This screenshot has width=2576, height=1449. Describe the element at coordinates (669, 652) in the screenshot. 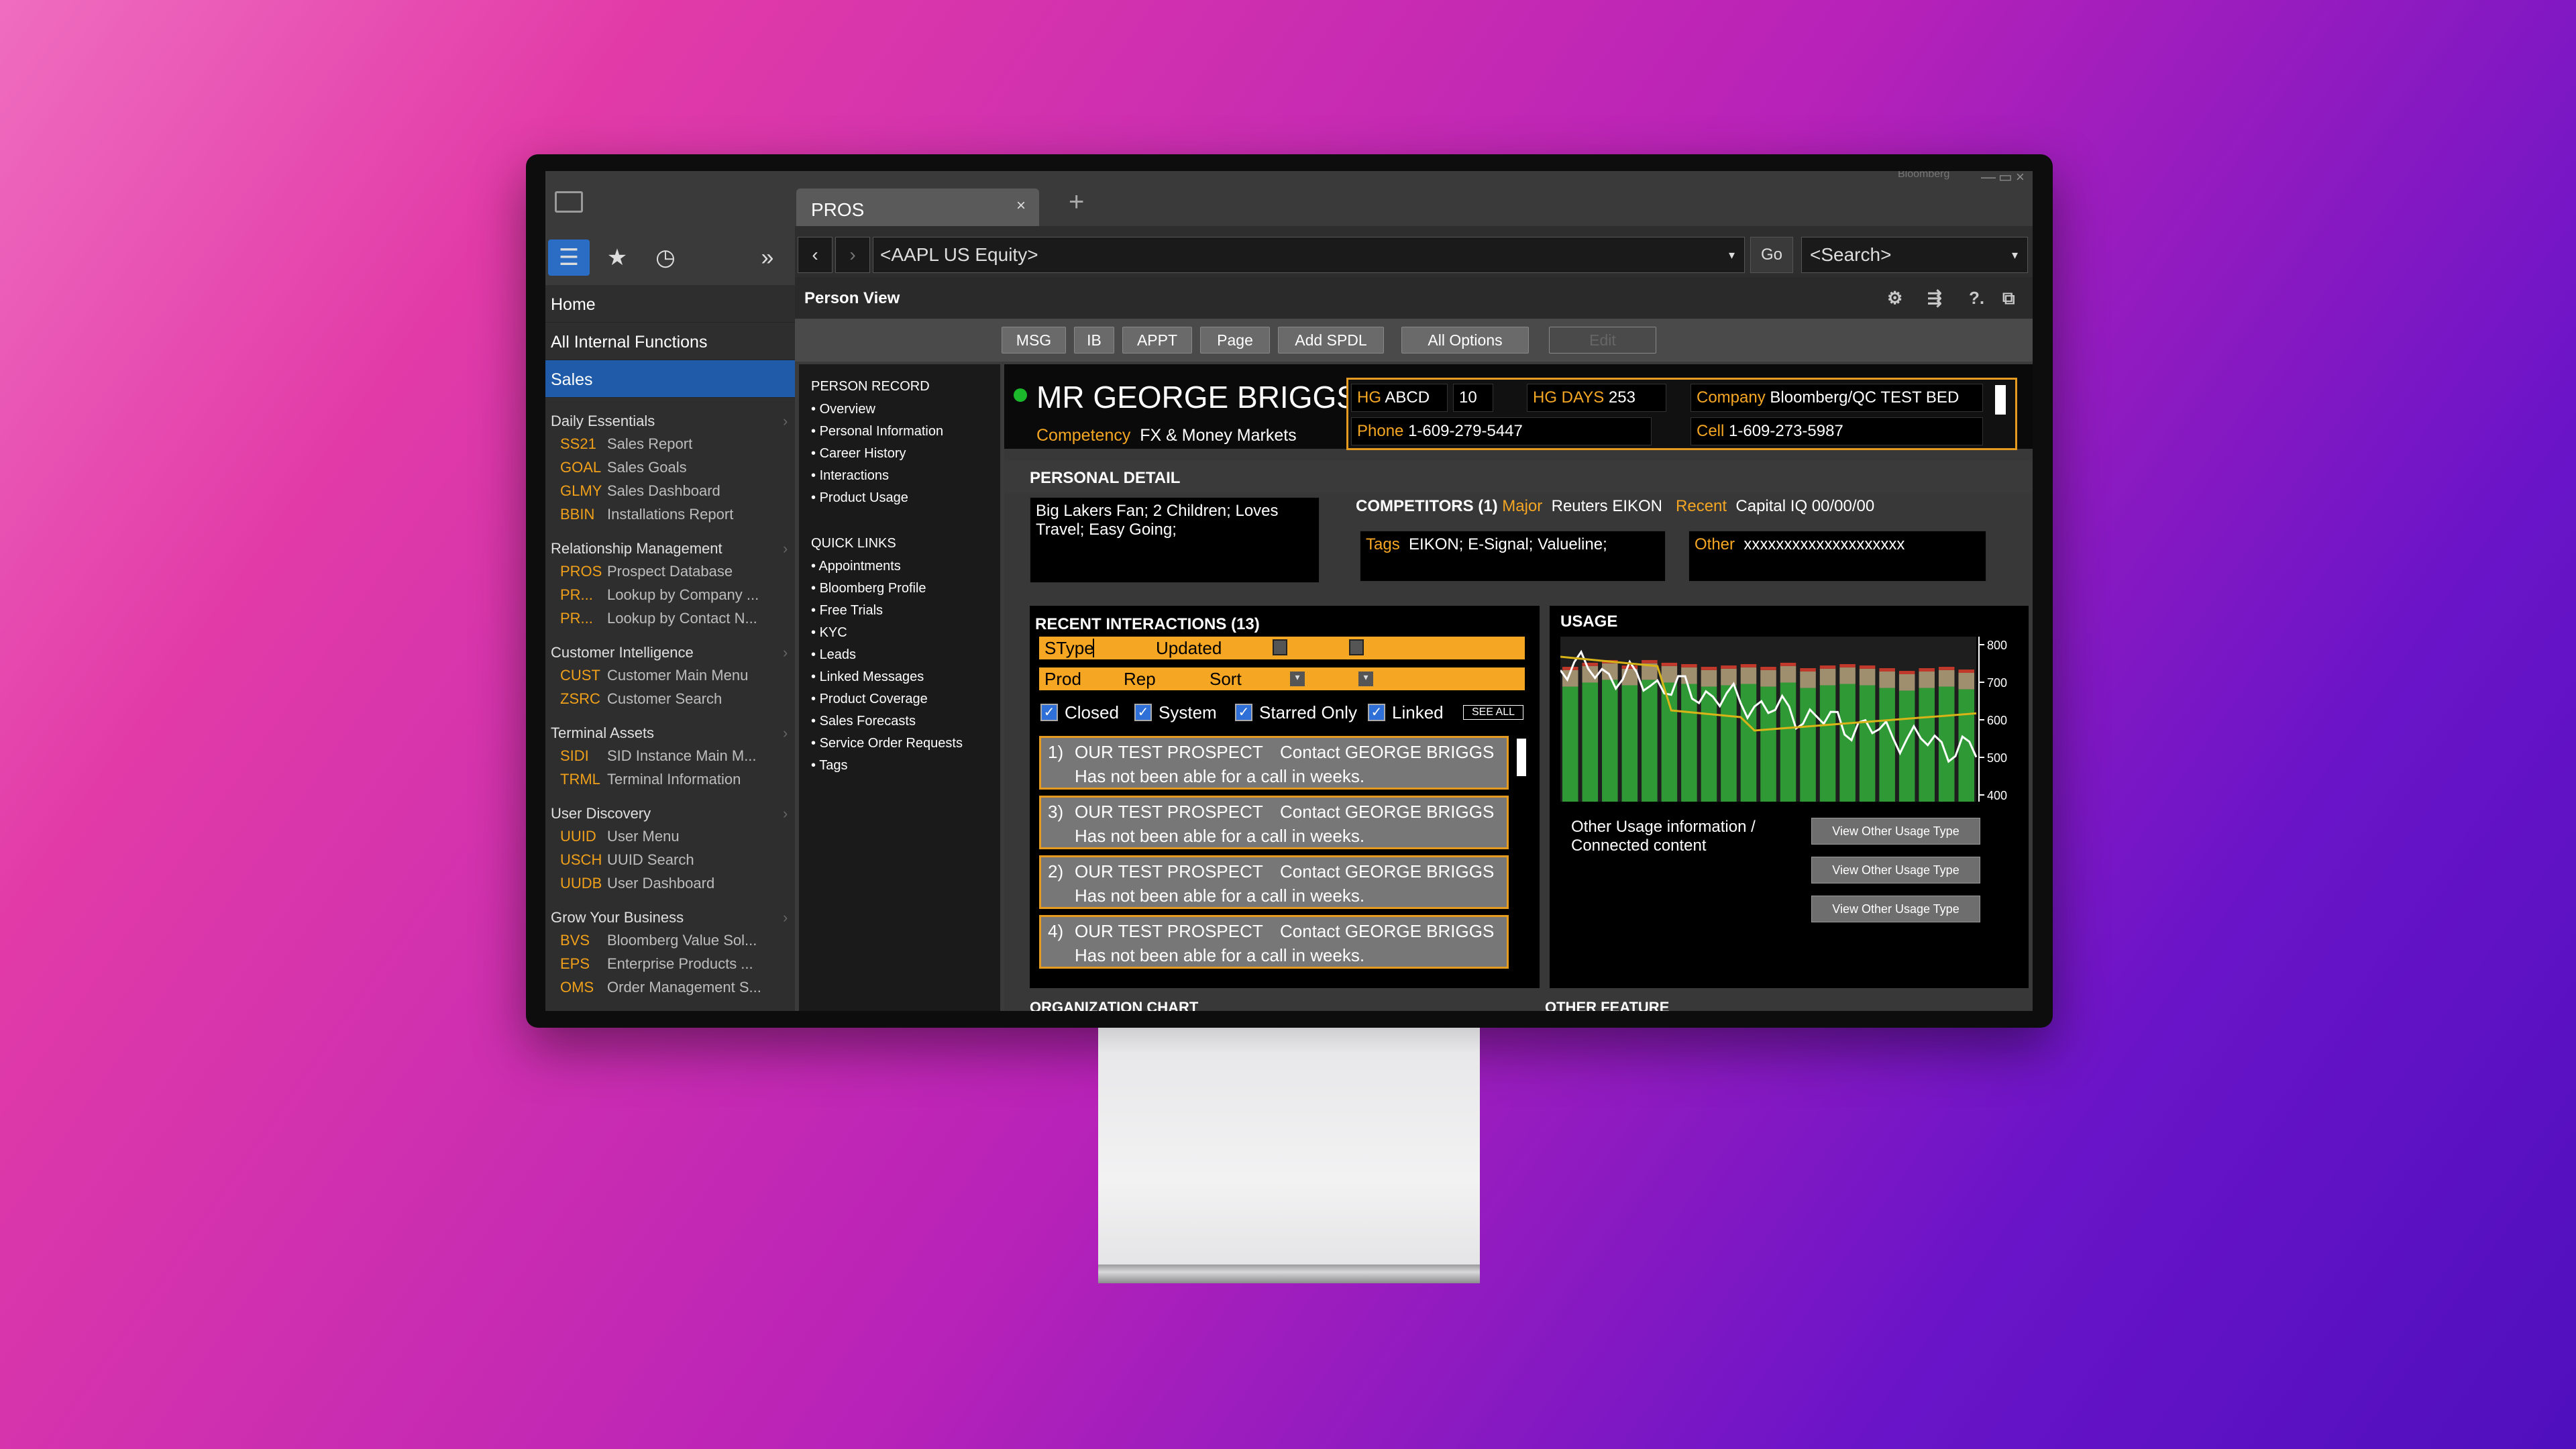

I see `sidebar-section-2: Customer Intelligence ›` at that location.